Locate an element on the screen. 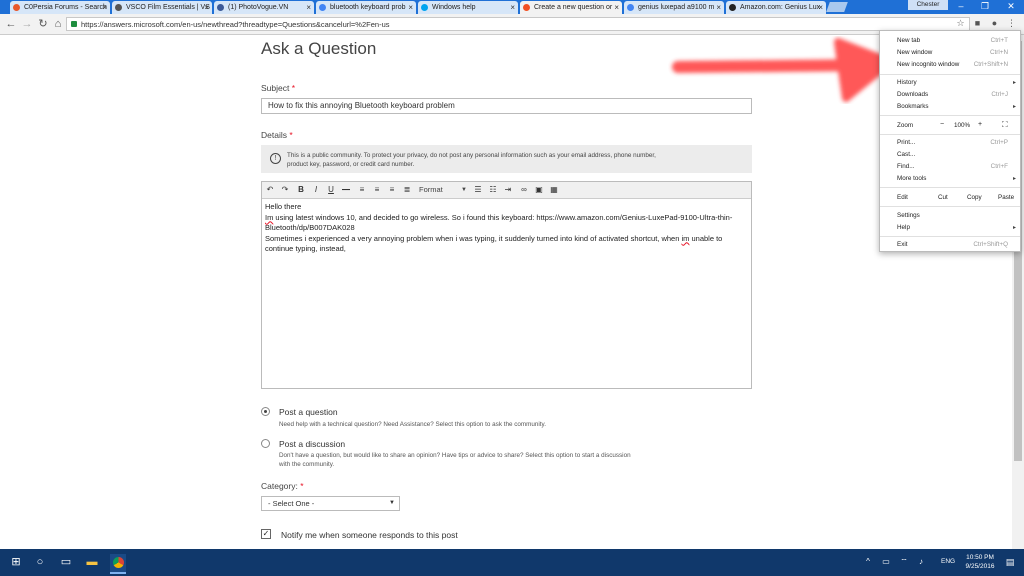 The width and height of the screenshot is (1024, 576). tab-genius-luxepad: genius luxepad a9100 m × is located at coordinates (674, 7).